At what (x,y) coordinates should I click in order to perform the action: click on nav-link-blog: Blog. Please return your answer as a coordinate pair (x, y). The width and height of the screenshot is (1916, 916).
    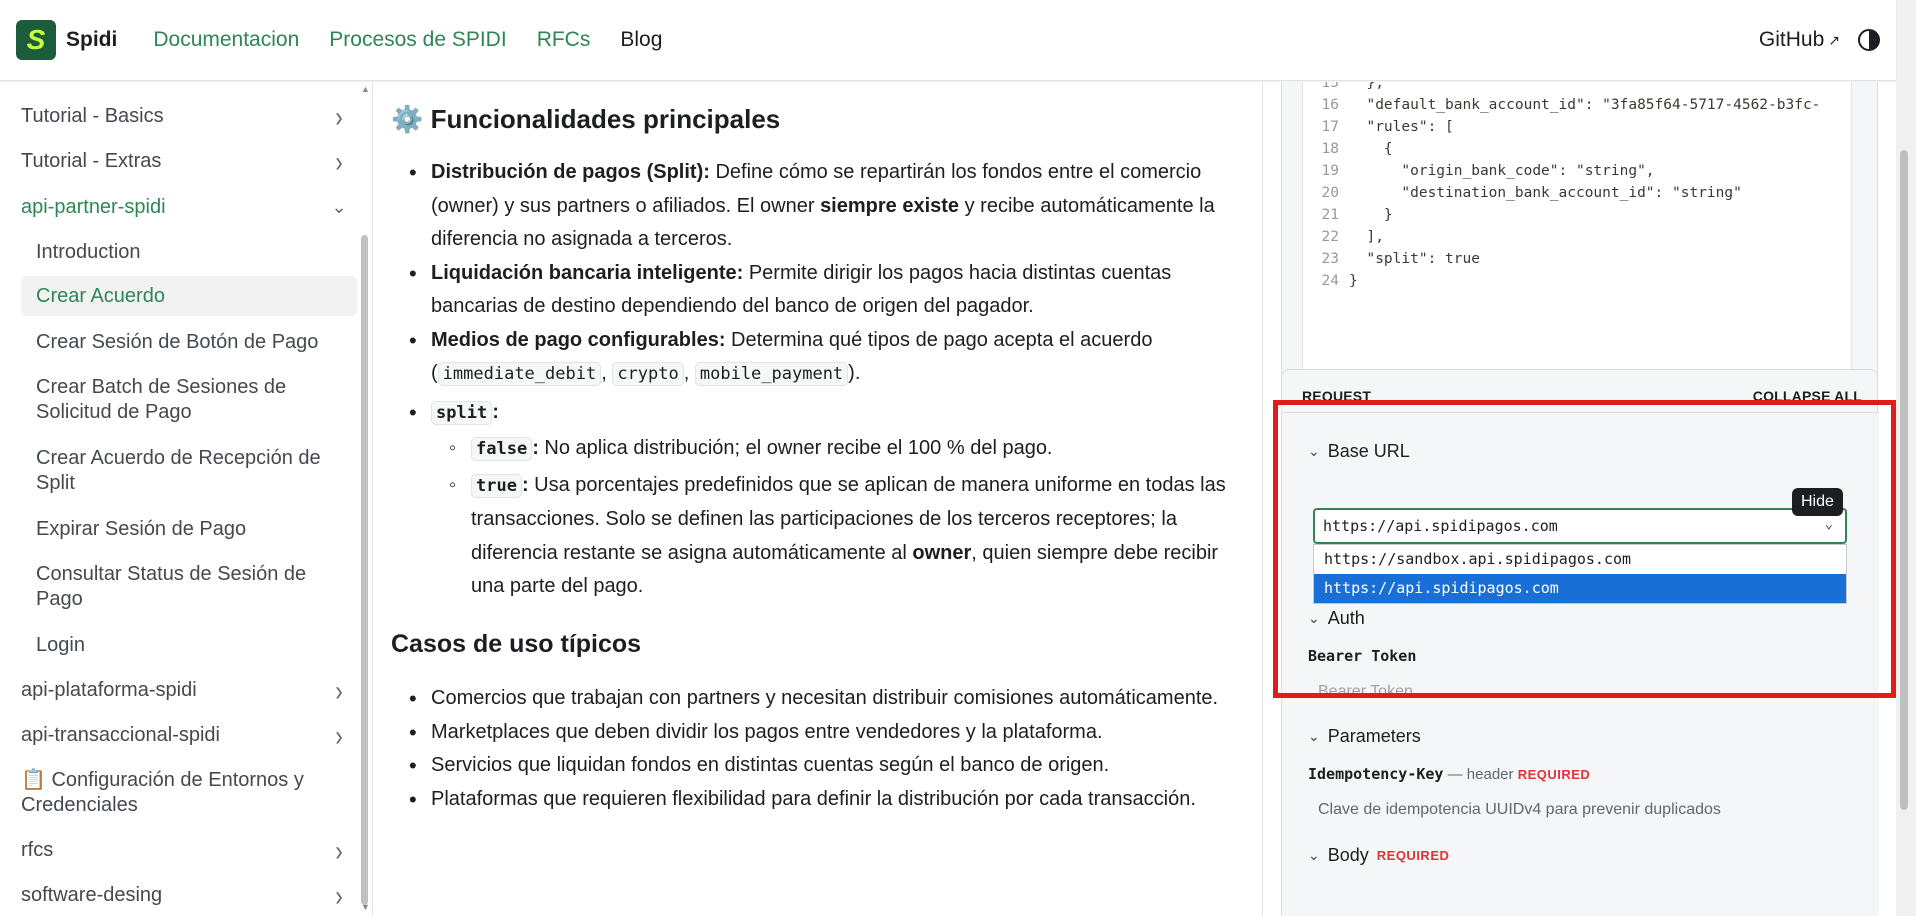
    Looking at the image, I should click on (641, 40).